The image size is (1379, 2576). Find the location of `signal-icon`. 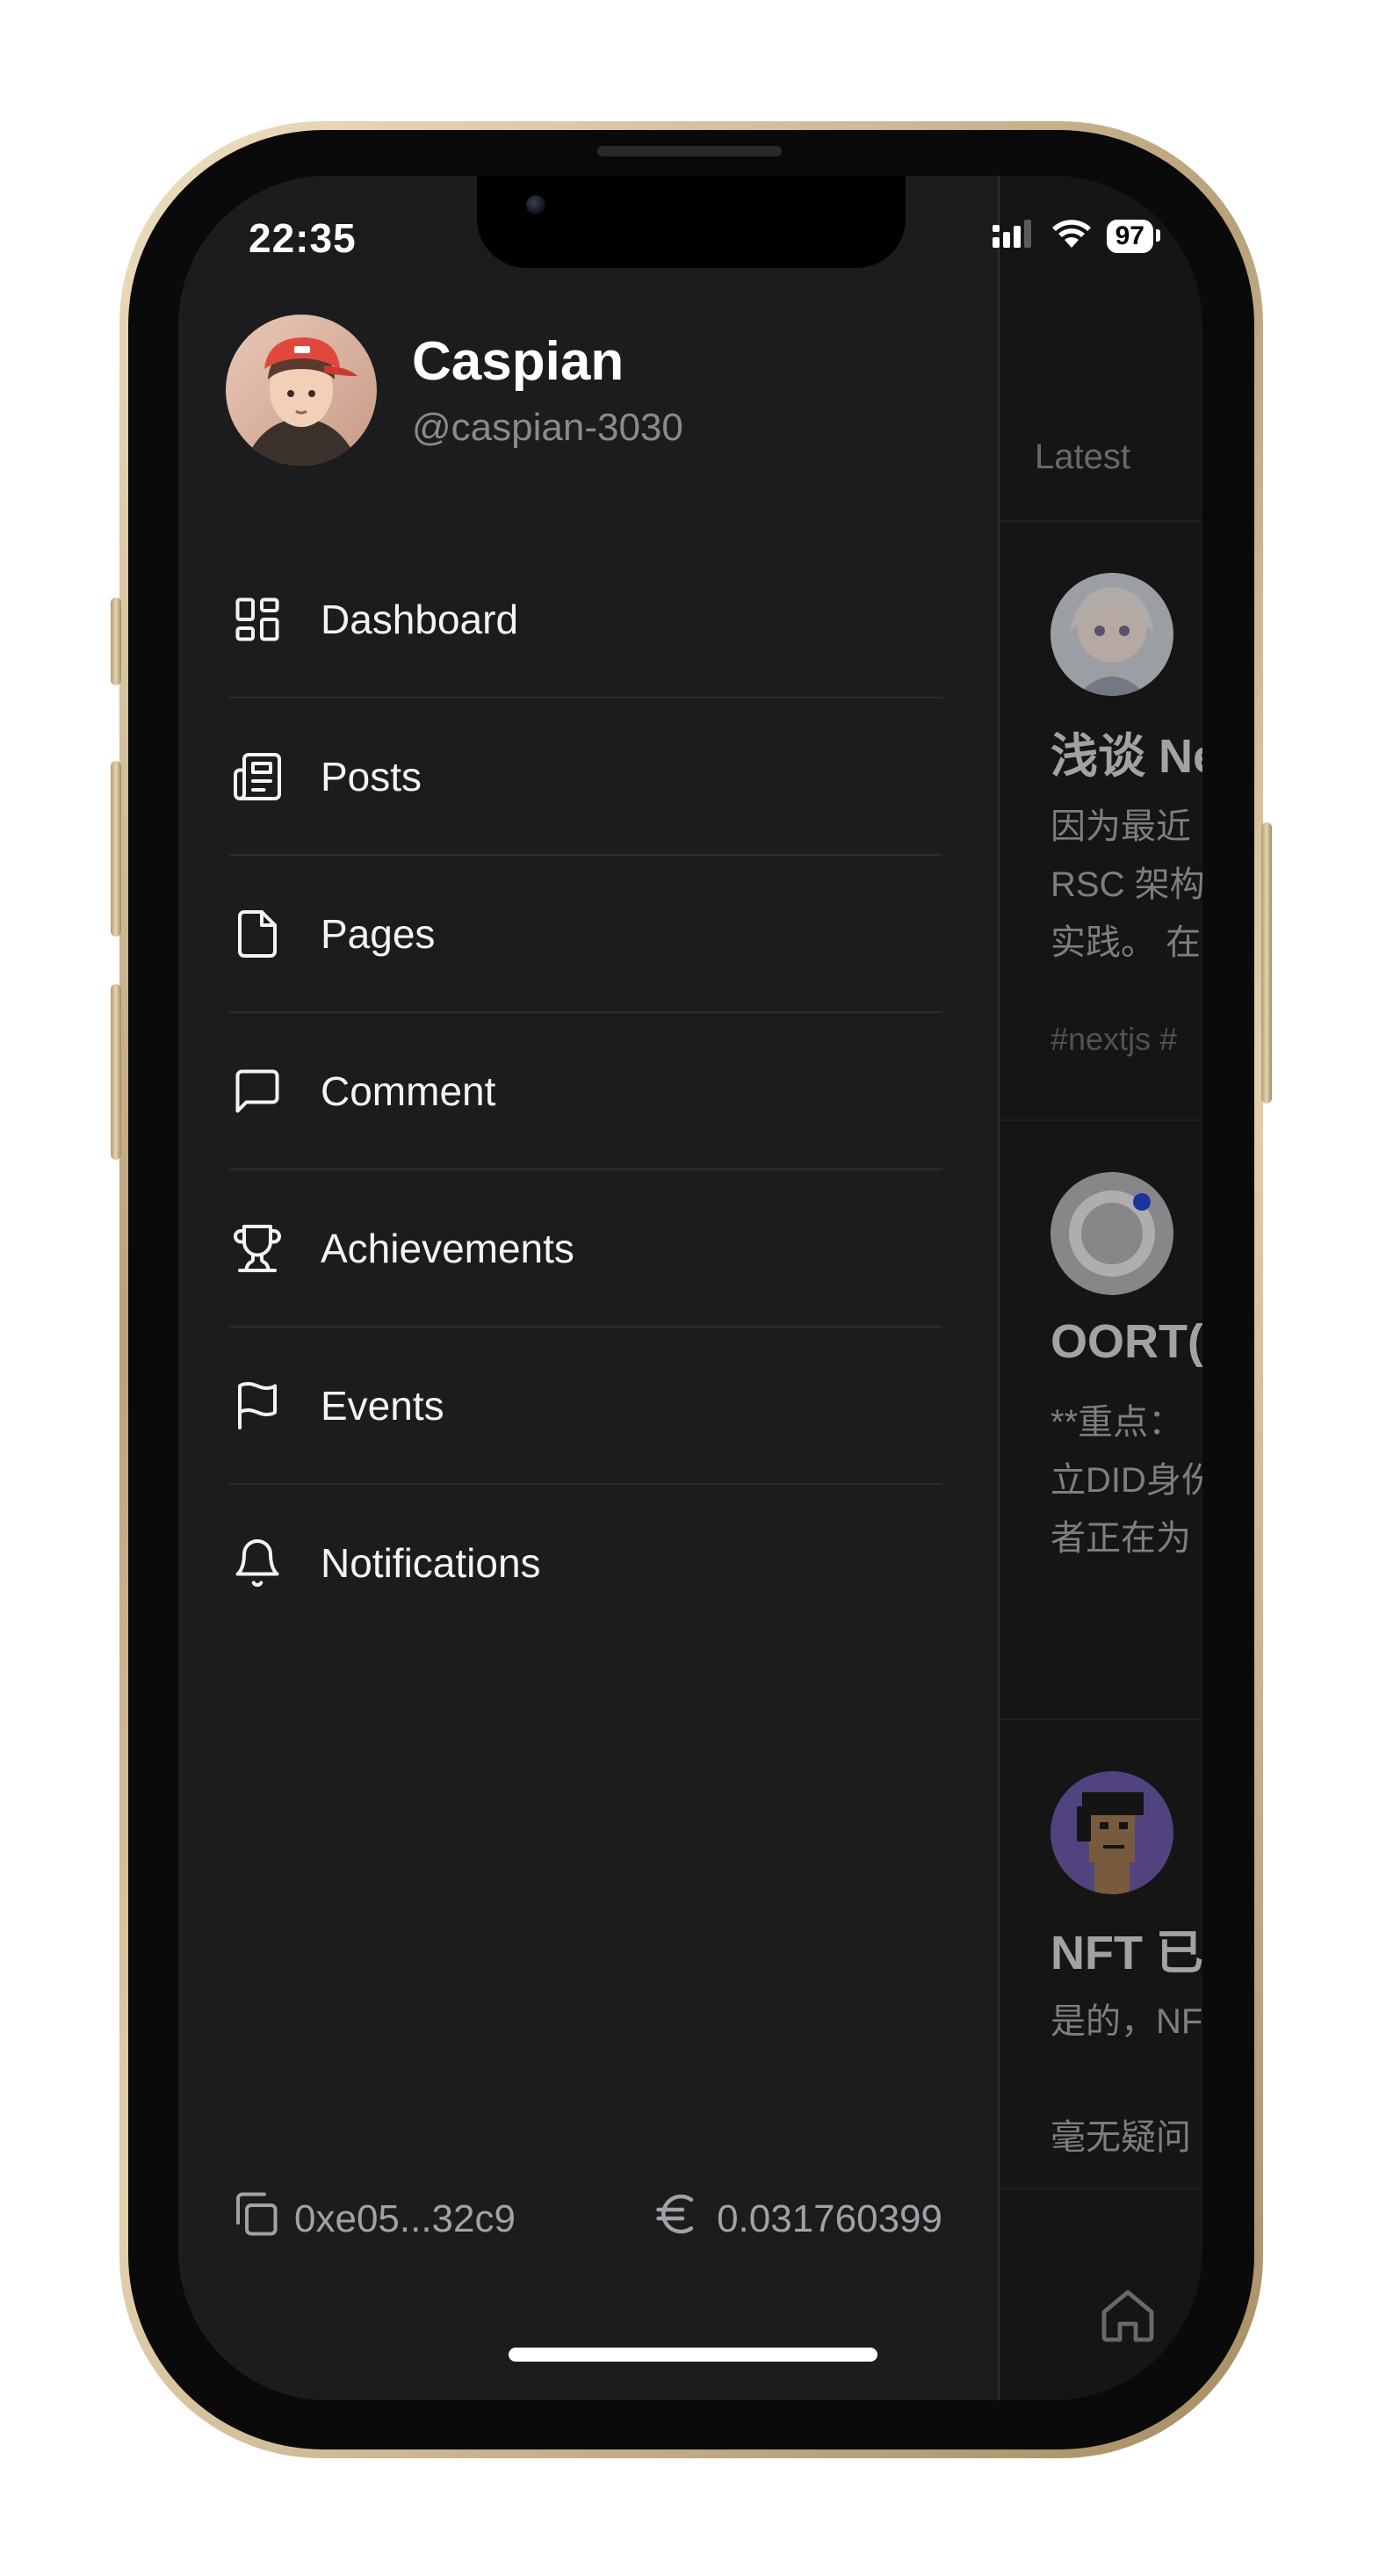

signal-icon is located at coordinates (1014, 236).